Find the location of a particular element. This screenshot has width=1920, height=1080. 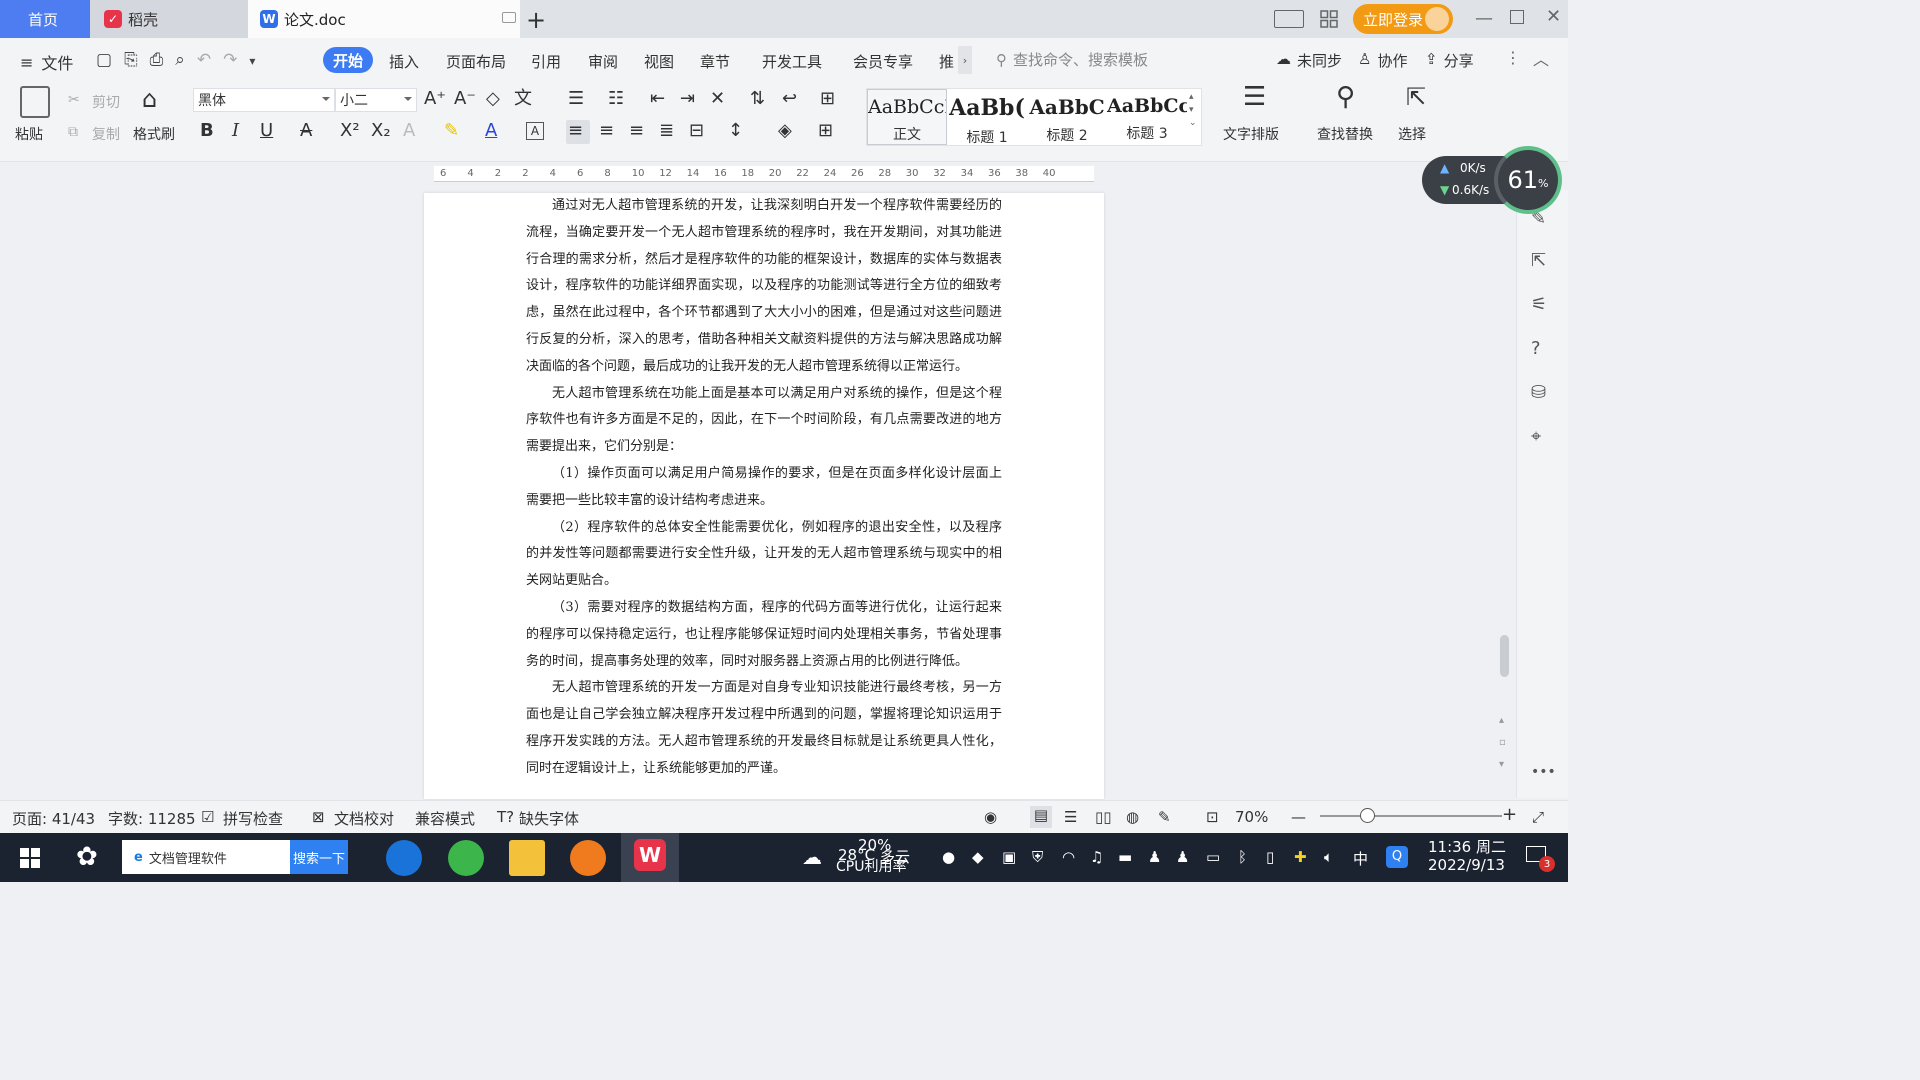

tab-daoke: ✓ 稻壳 is located at coordinates (169, 19).